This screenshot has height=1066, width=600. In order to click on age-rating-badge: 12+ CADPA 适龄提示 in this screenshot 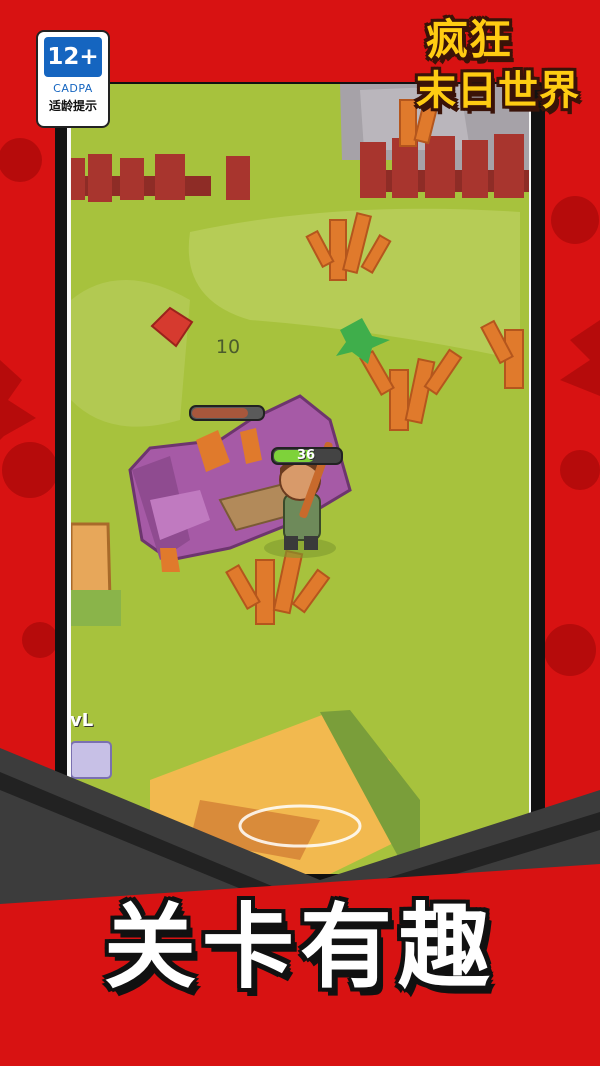, I will do `click(73, 79)`.